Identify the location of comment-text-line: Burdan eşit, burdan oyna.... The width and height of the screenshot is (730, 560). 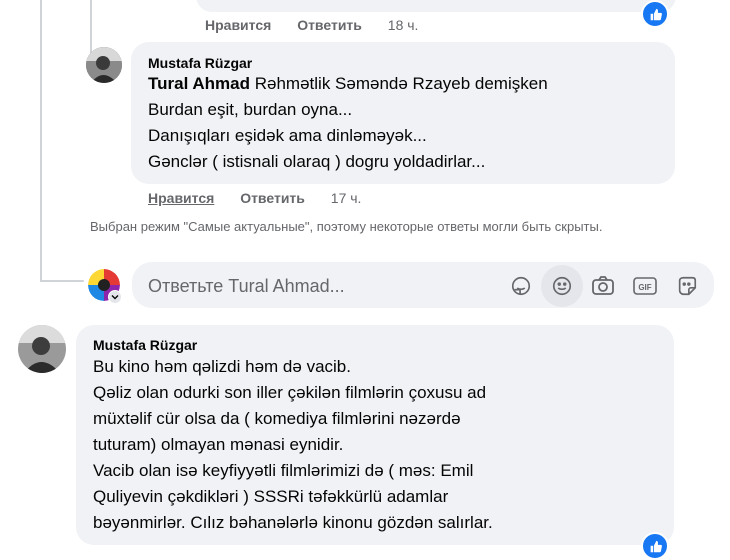
(250, 109).